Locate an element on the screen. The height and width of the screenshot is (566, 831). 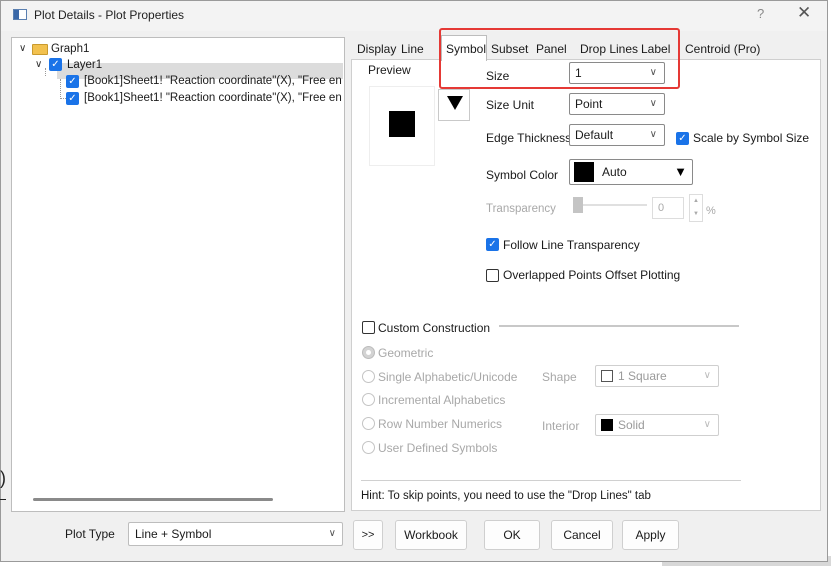
single-alpha-radio is located at coordinates (368, 376).